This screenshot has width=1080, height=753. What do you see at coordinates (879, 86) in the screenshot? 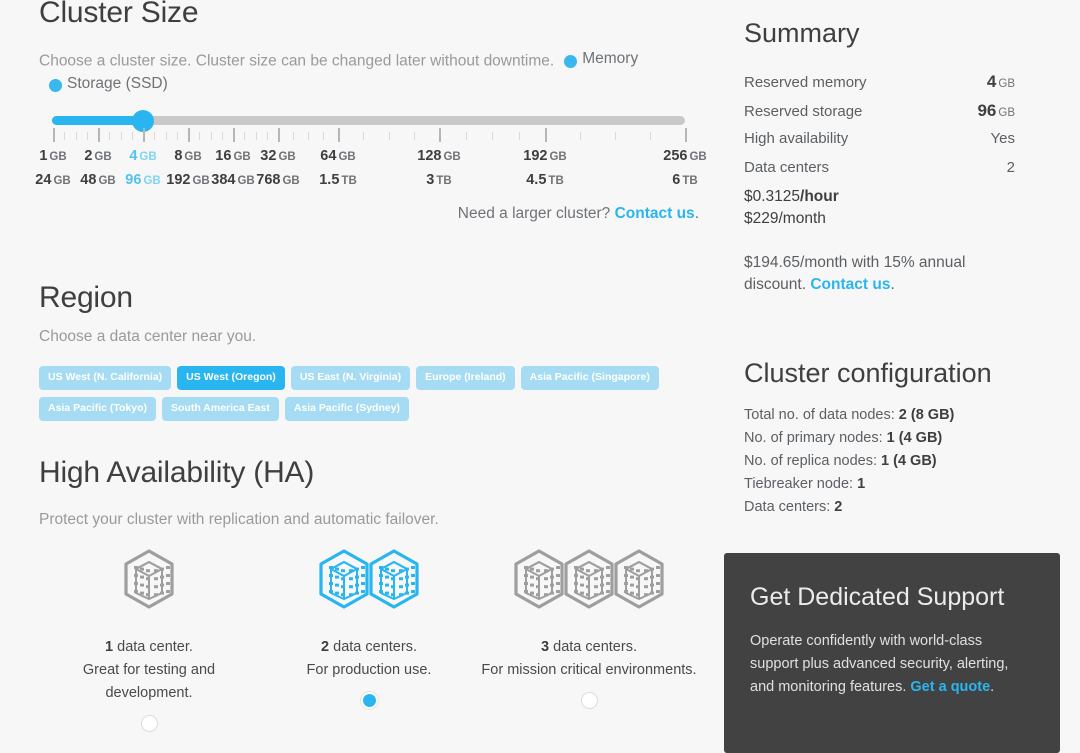
I see `summary-row: Reserved memory 4 GB` at bounding box center [879, 86].